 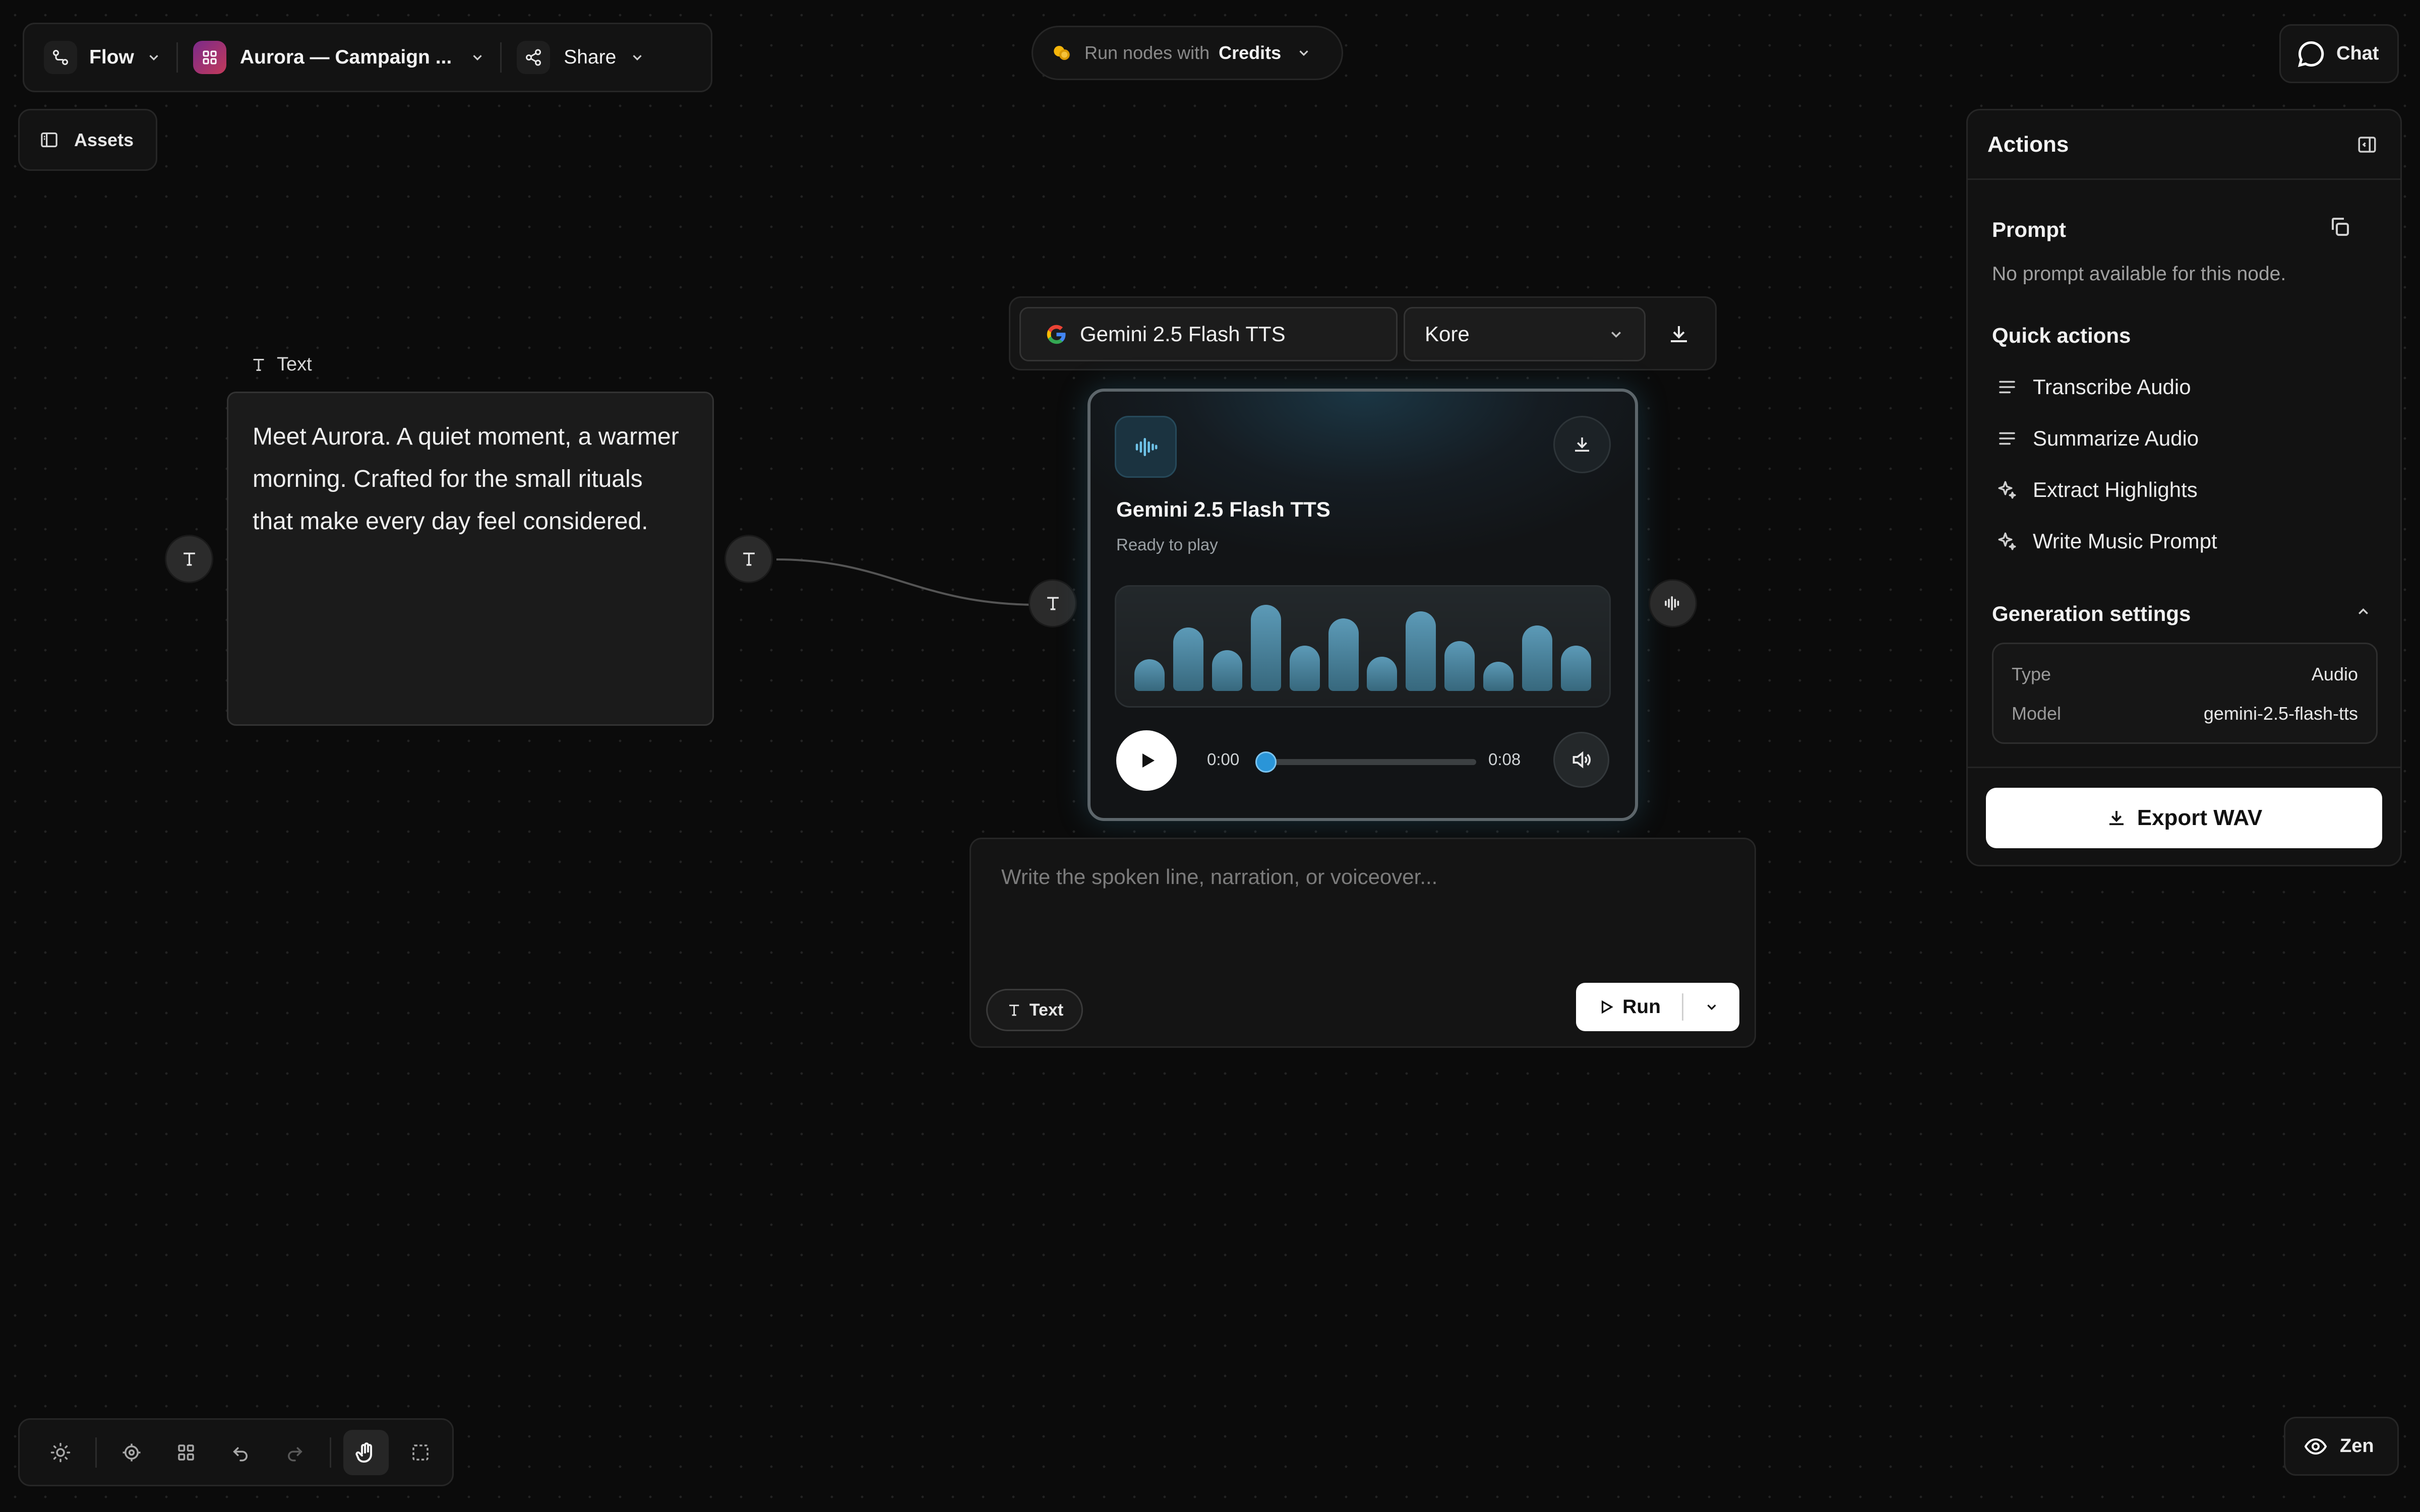 I want to click on setting-key: Type, so click(x=2031, y=674).